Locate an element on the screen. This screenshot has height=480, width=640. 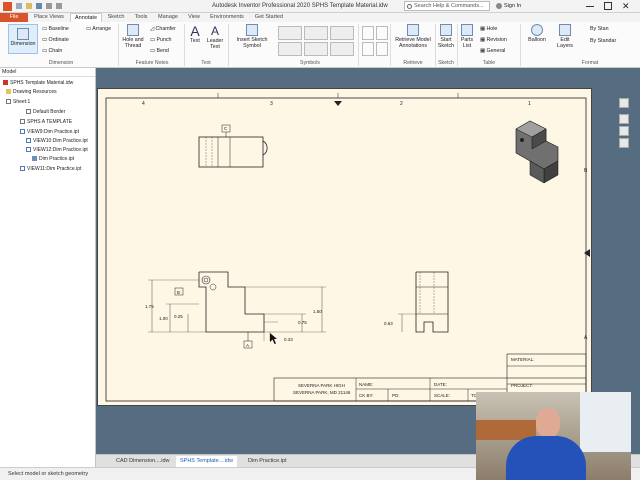
chain-button: ▭ Chain is located at coordinates (52, 51).